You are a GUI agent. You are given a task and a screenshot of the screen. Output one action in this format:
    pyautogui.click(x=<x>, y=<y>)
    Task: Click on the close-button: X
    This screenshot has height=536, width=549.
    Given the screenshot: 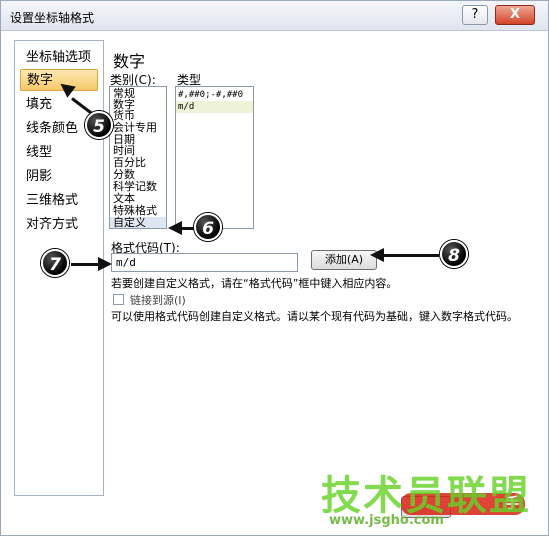 What is the action you would take?
    pyautogui.click(x=515, y=15)
    